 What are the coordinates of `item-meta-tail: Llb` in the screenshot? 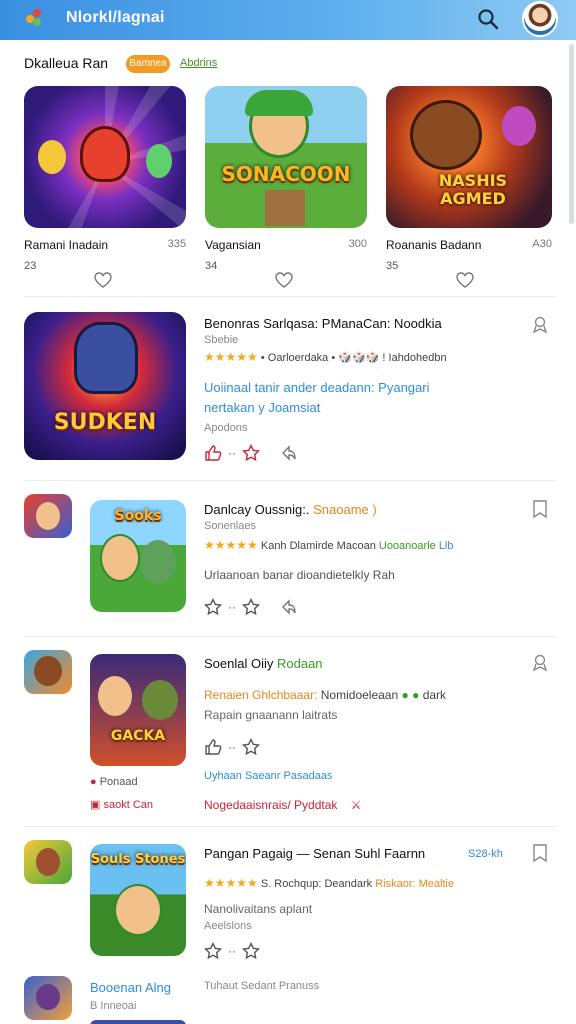 It's located at (446, 546).